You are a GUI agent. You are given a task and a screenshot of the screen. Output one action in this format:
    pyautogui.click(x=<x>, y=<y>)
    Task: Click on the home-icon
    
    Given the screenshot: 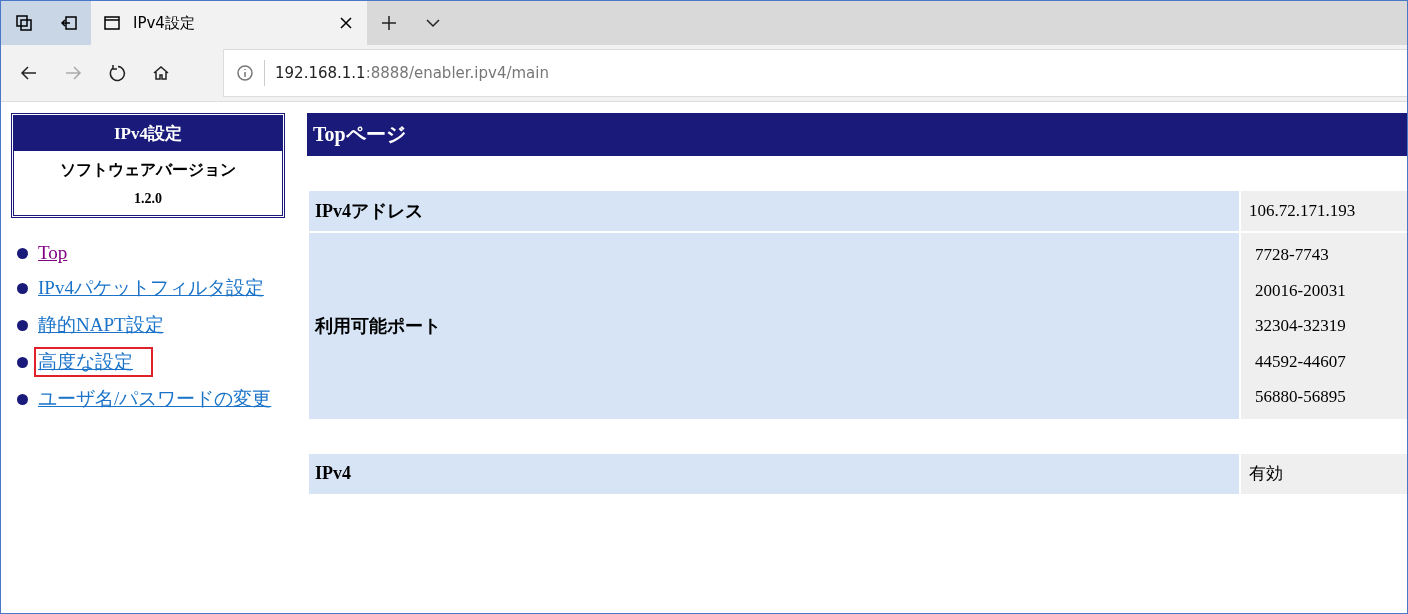 What is the action you would take?
    pyautogui.click(x=161, y=73)
    